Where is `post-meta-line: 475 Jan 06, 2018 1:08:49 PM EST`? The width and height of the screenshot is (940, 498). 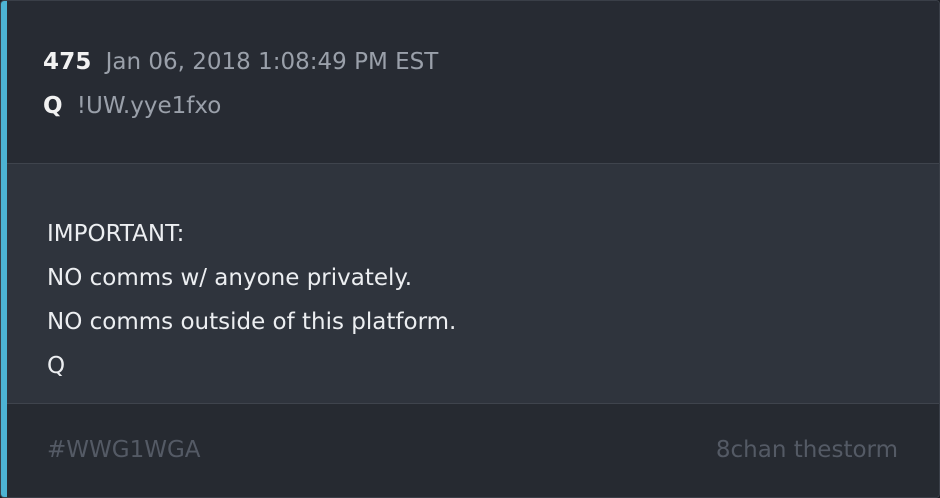
post-meta-line: 475 Jan 06, 2018 1:08:49 PM EST is located at coordinates (240, 64).